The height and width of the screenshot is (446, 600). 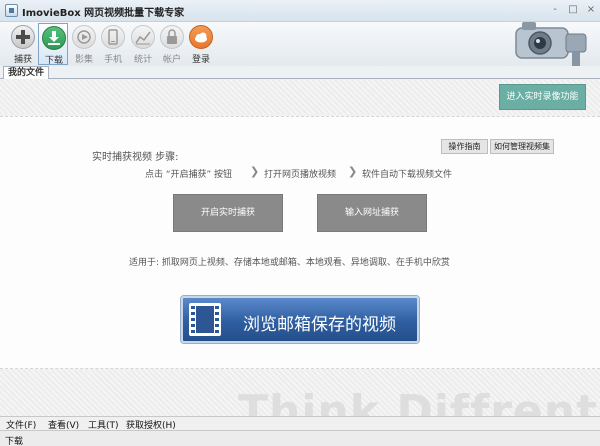 I want to click on step-three: 软件自动下载视频文件, so click(x=407, y=175).